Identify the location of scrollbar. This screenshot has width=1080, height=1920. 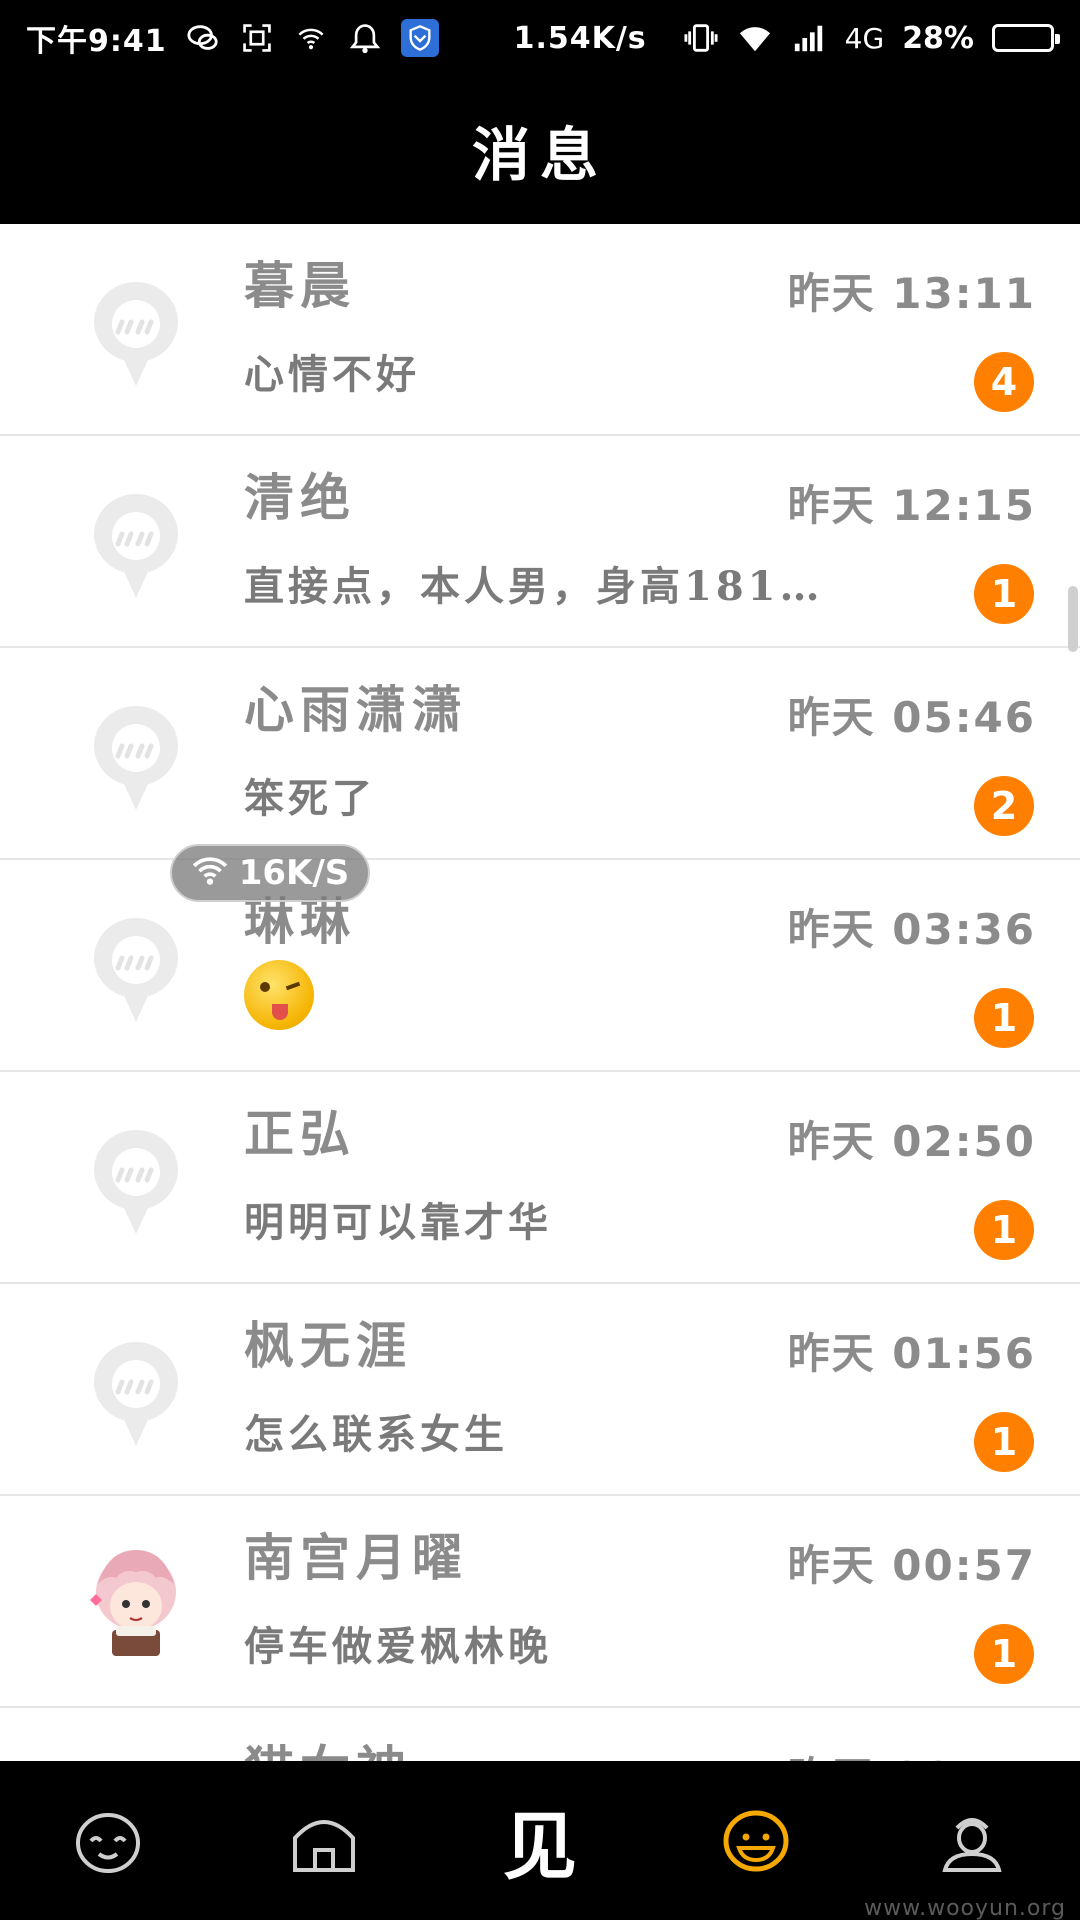
(1073, 619).